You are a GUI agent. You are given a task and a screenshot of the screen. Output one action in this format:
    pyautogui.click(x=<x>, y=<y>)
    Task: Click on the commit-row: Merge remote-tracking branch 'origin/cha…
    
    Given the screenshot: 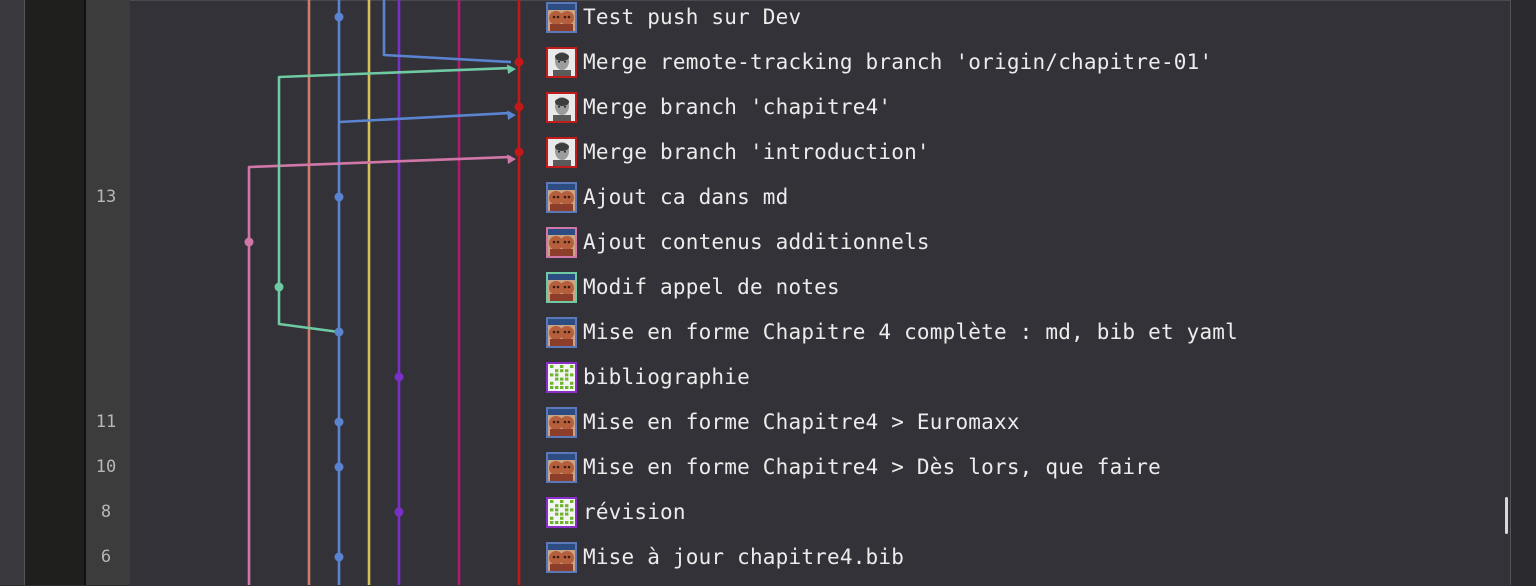 What is the action you would take?
    pyautogui.click(x=879, y=62)
    